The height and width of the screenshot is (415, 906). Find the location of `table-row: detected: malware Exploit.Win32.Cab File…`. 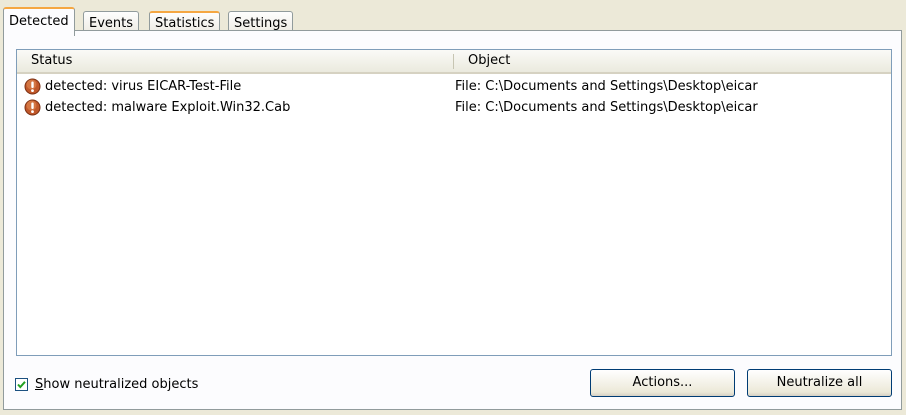

table-row: detected: malware Exploit.Win32.Cab File… is located at coordinates (454, 107).